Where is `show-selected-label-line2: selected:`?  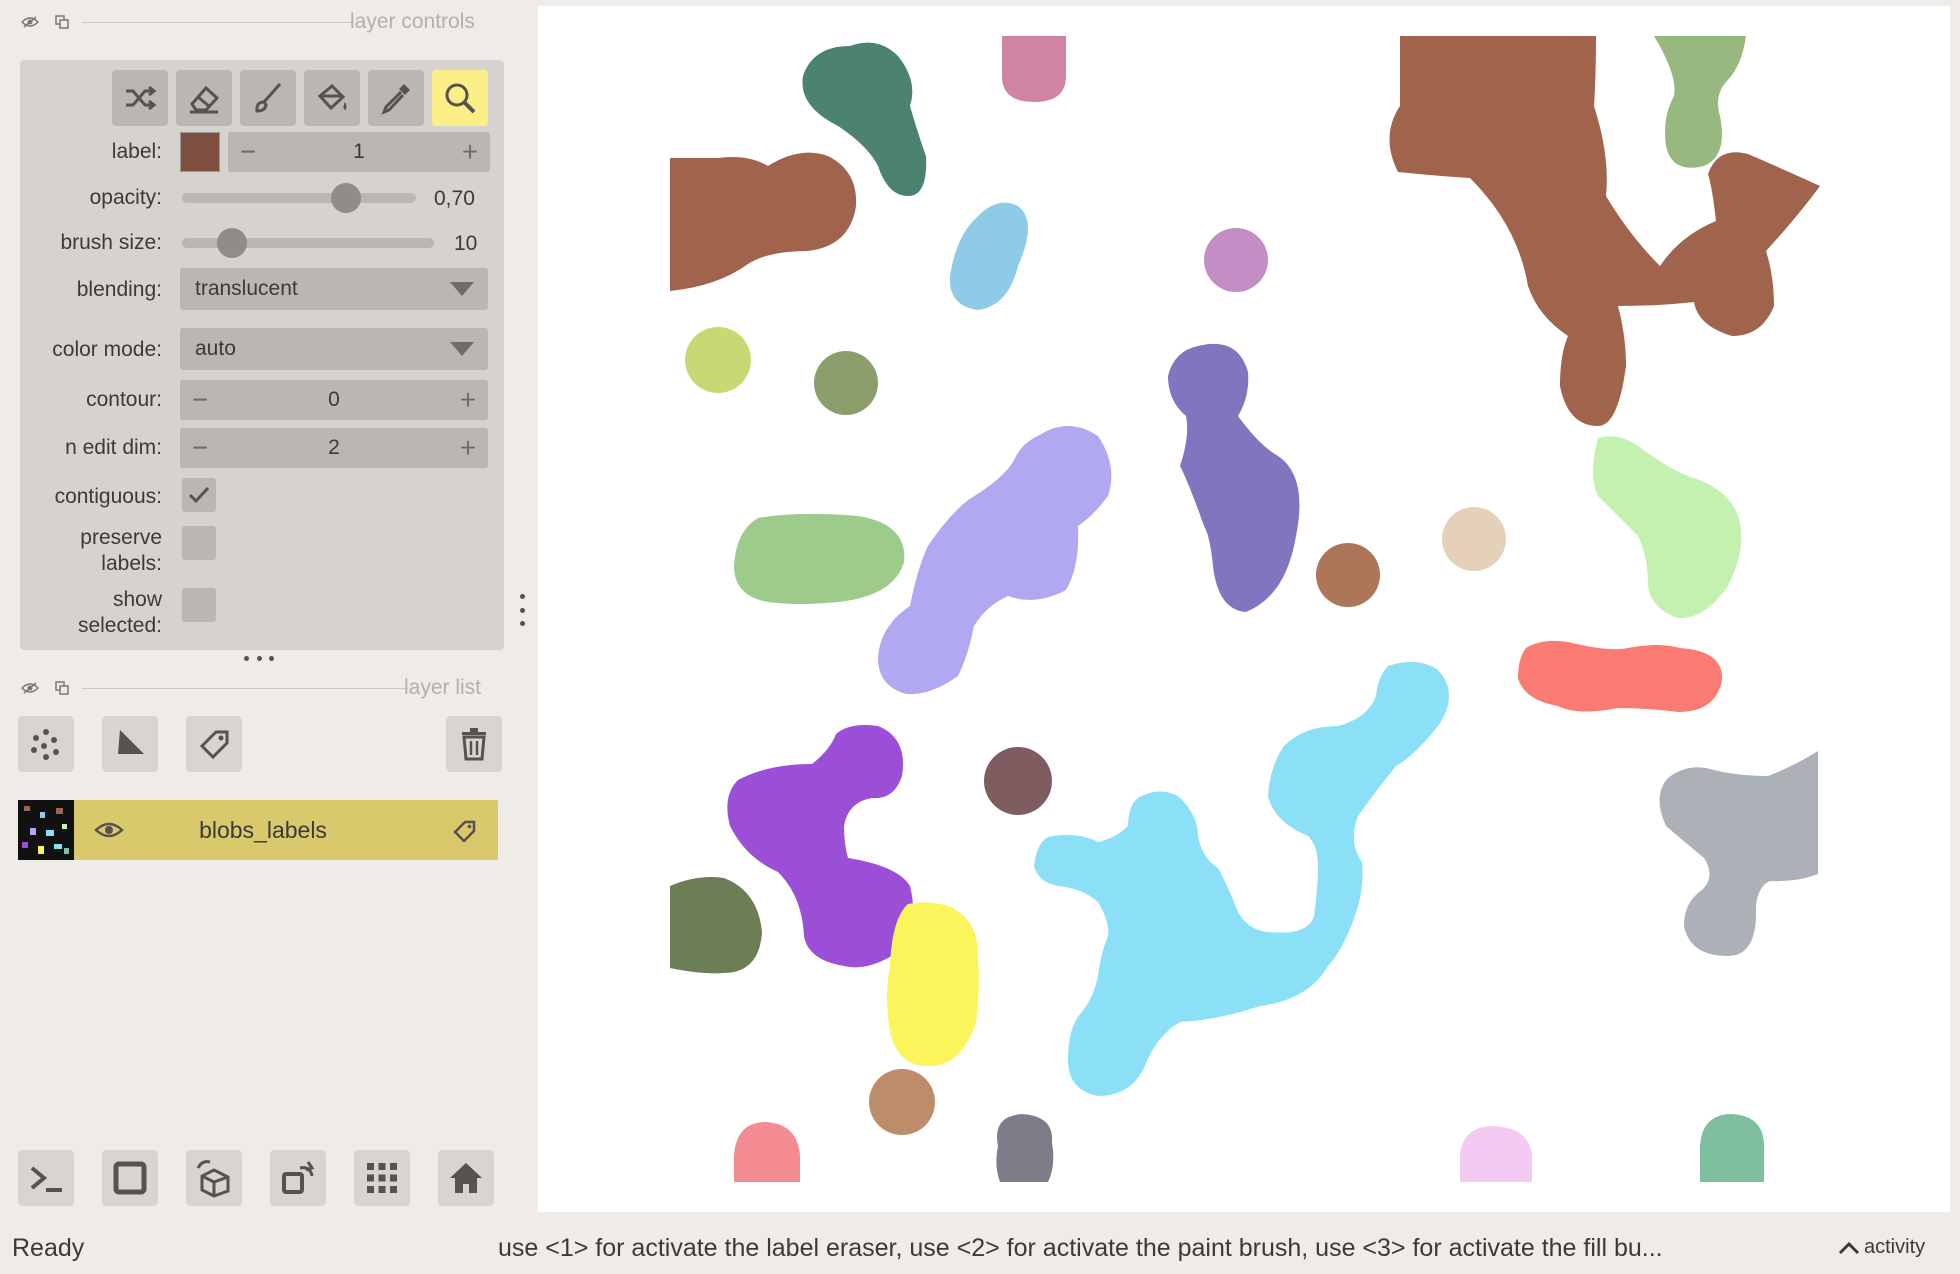 show-selected-label-line2: selected: is located at coordinates (119, 625).